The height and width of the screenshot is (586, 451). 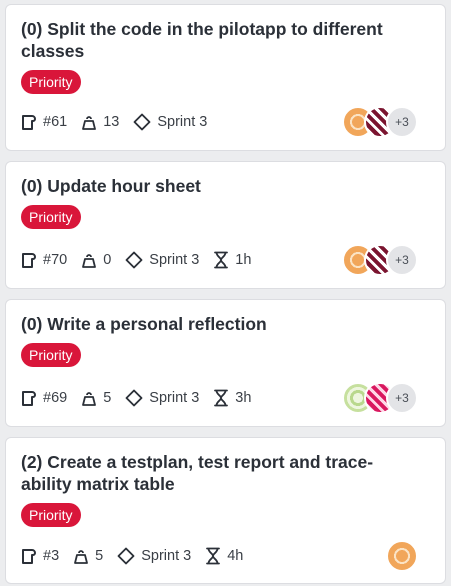 I want to click on ticket-time: 4h, so click(x=224, y=556).